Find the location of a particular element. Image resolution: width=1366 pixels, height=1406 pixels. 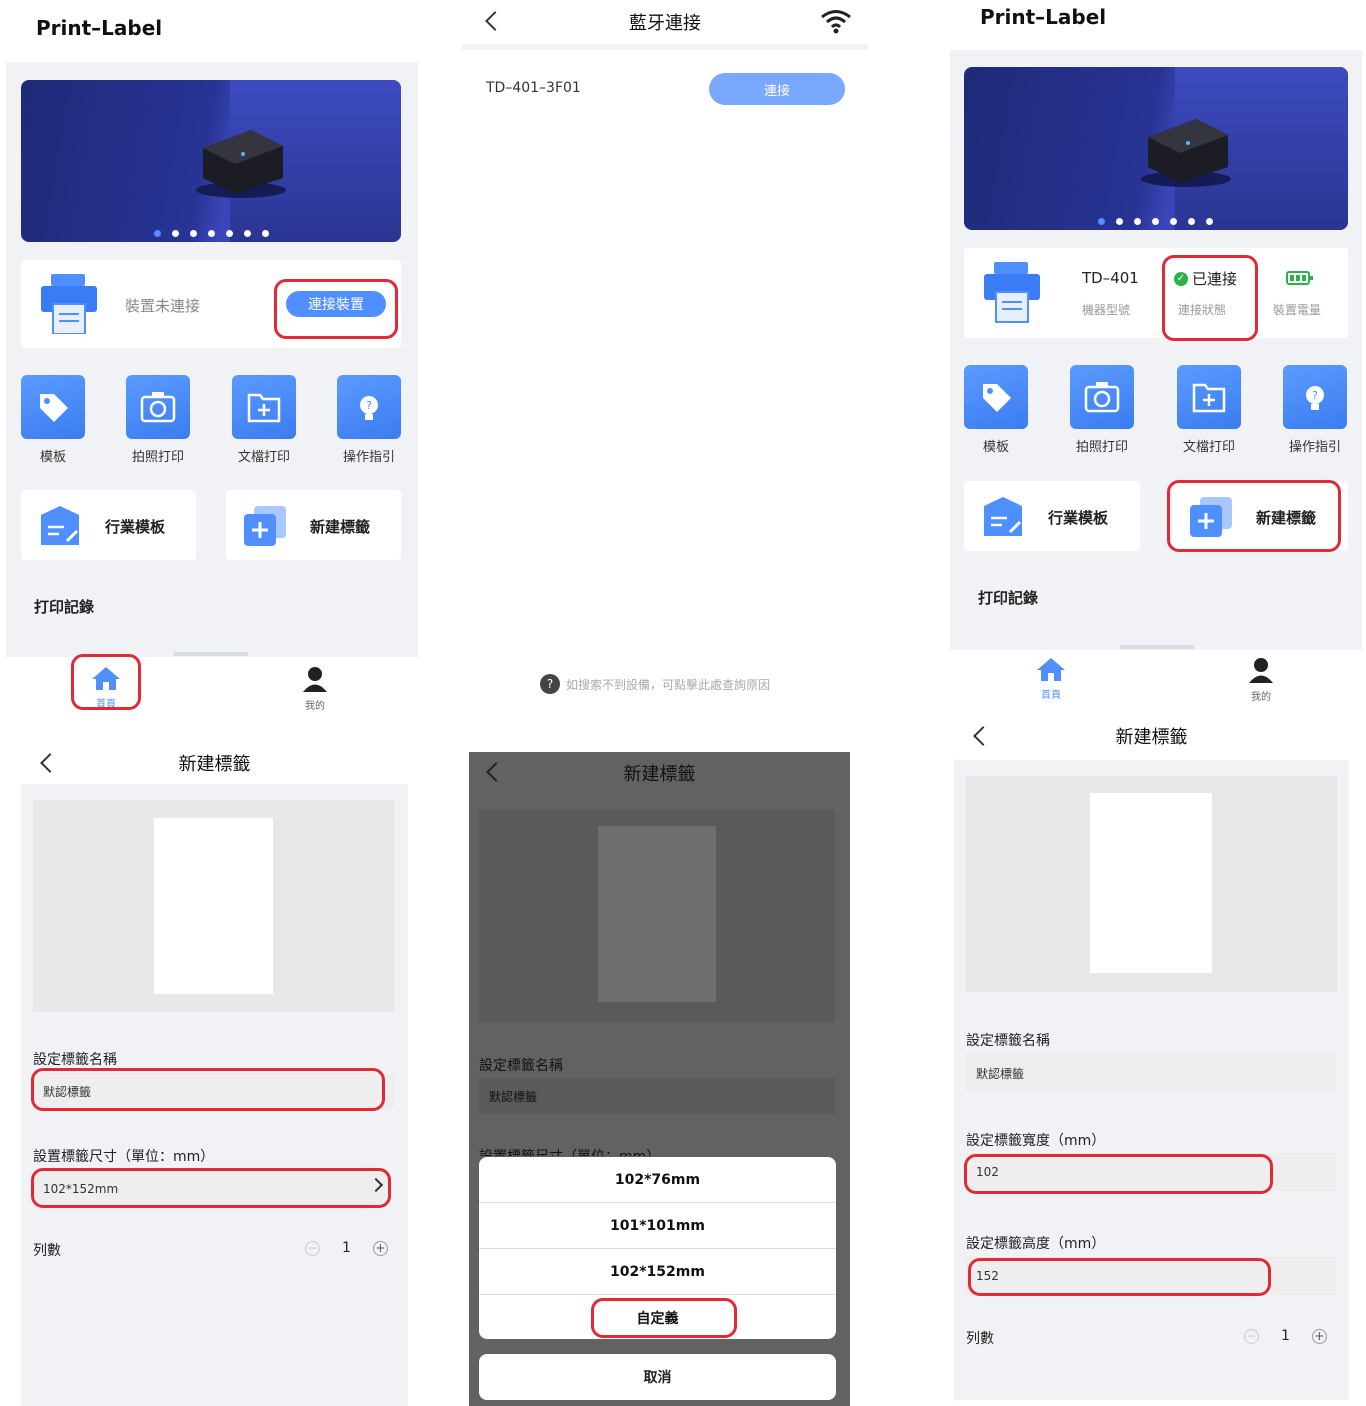

cancel-button: 取消 is located at coordinates (657, 1377).